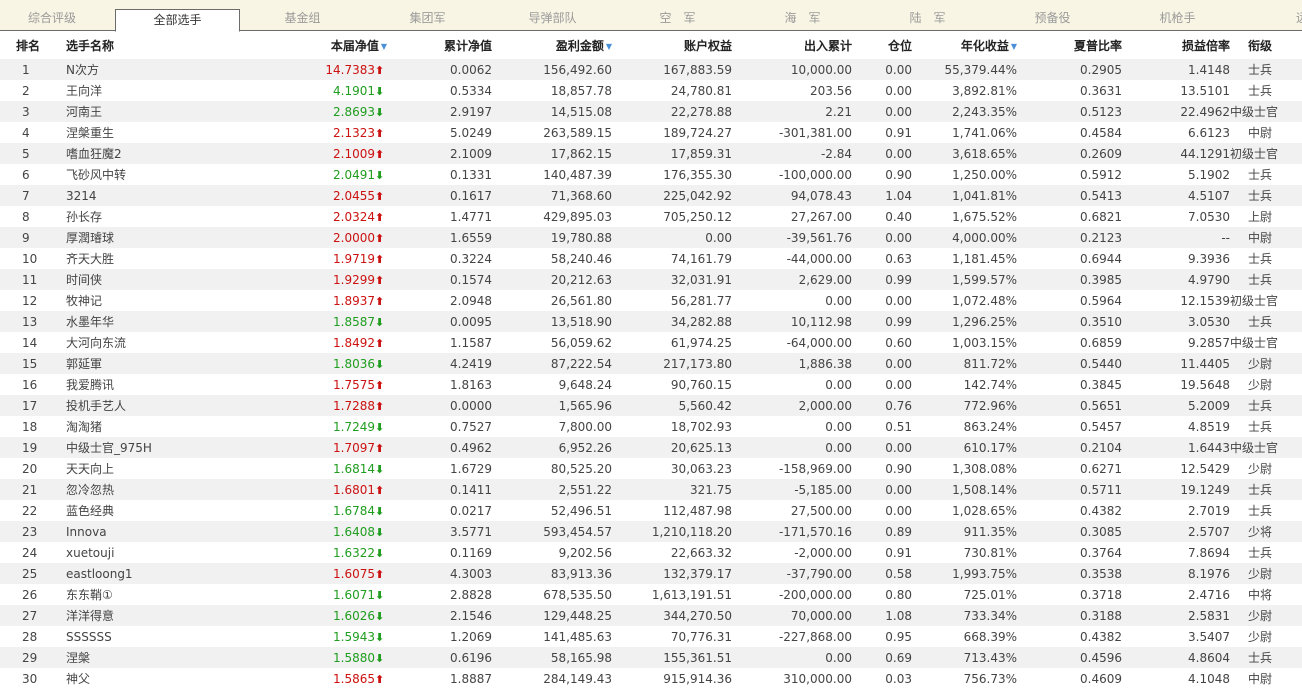 Image resolution: width=1302 pixels, height=690 pixels. I want to click on player-name-link: 时间侠, so click(152, 279).